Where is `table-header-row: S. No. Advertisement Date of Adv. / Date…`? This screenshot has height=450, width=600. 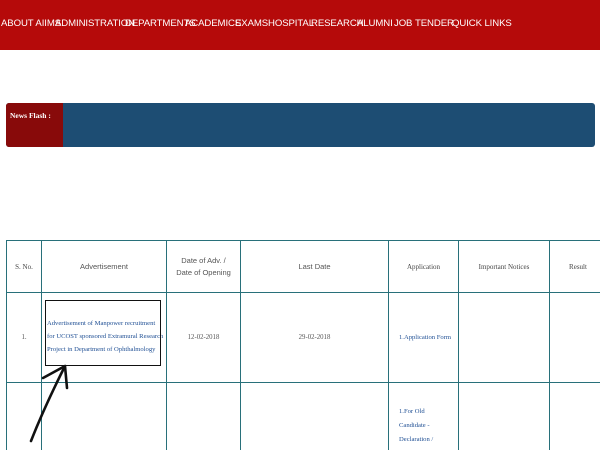
table-header-row: S. No. Advertisement Date of Adv. / Date… is located at coordinates (303, 266).